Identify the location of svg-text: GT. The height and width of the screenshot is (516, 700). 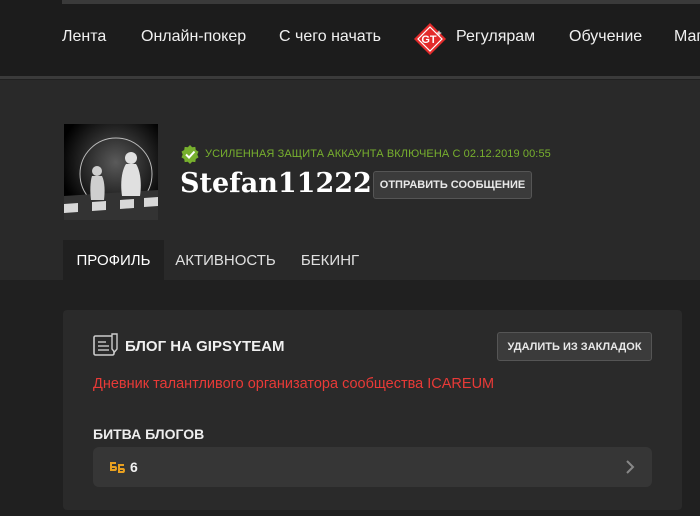
(429, 40).